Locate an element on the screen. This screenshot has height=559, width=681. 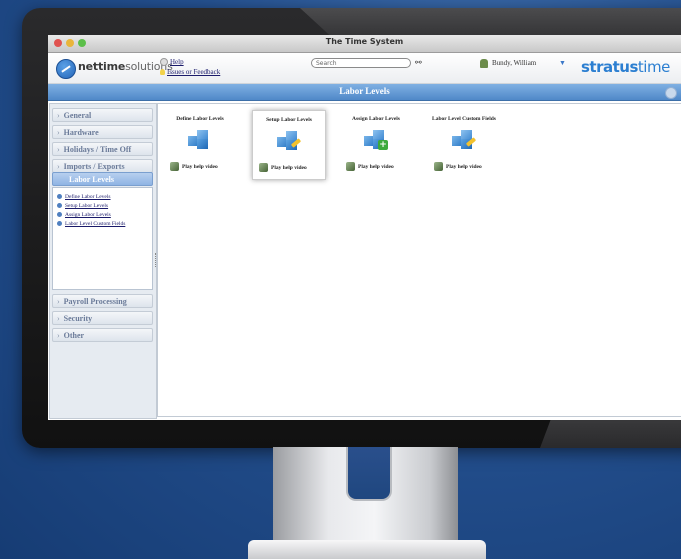
search-input: Search is located at coordinates (361, 63).